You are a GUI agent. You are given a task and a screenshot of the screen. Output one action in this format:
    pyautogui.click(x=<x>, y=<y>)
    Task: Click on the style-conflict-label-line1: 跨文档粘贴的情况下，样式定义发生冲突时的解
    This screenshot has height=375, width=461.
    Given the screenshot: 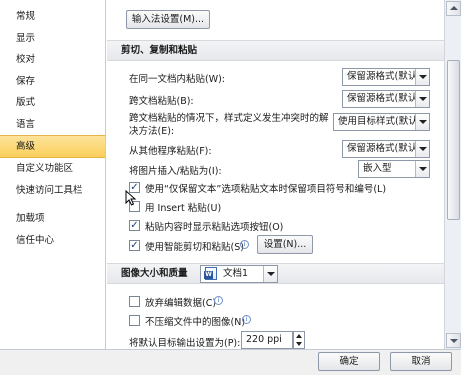 What is the action you would take?
    pyautogui.click(x=229, y=118)
    